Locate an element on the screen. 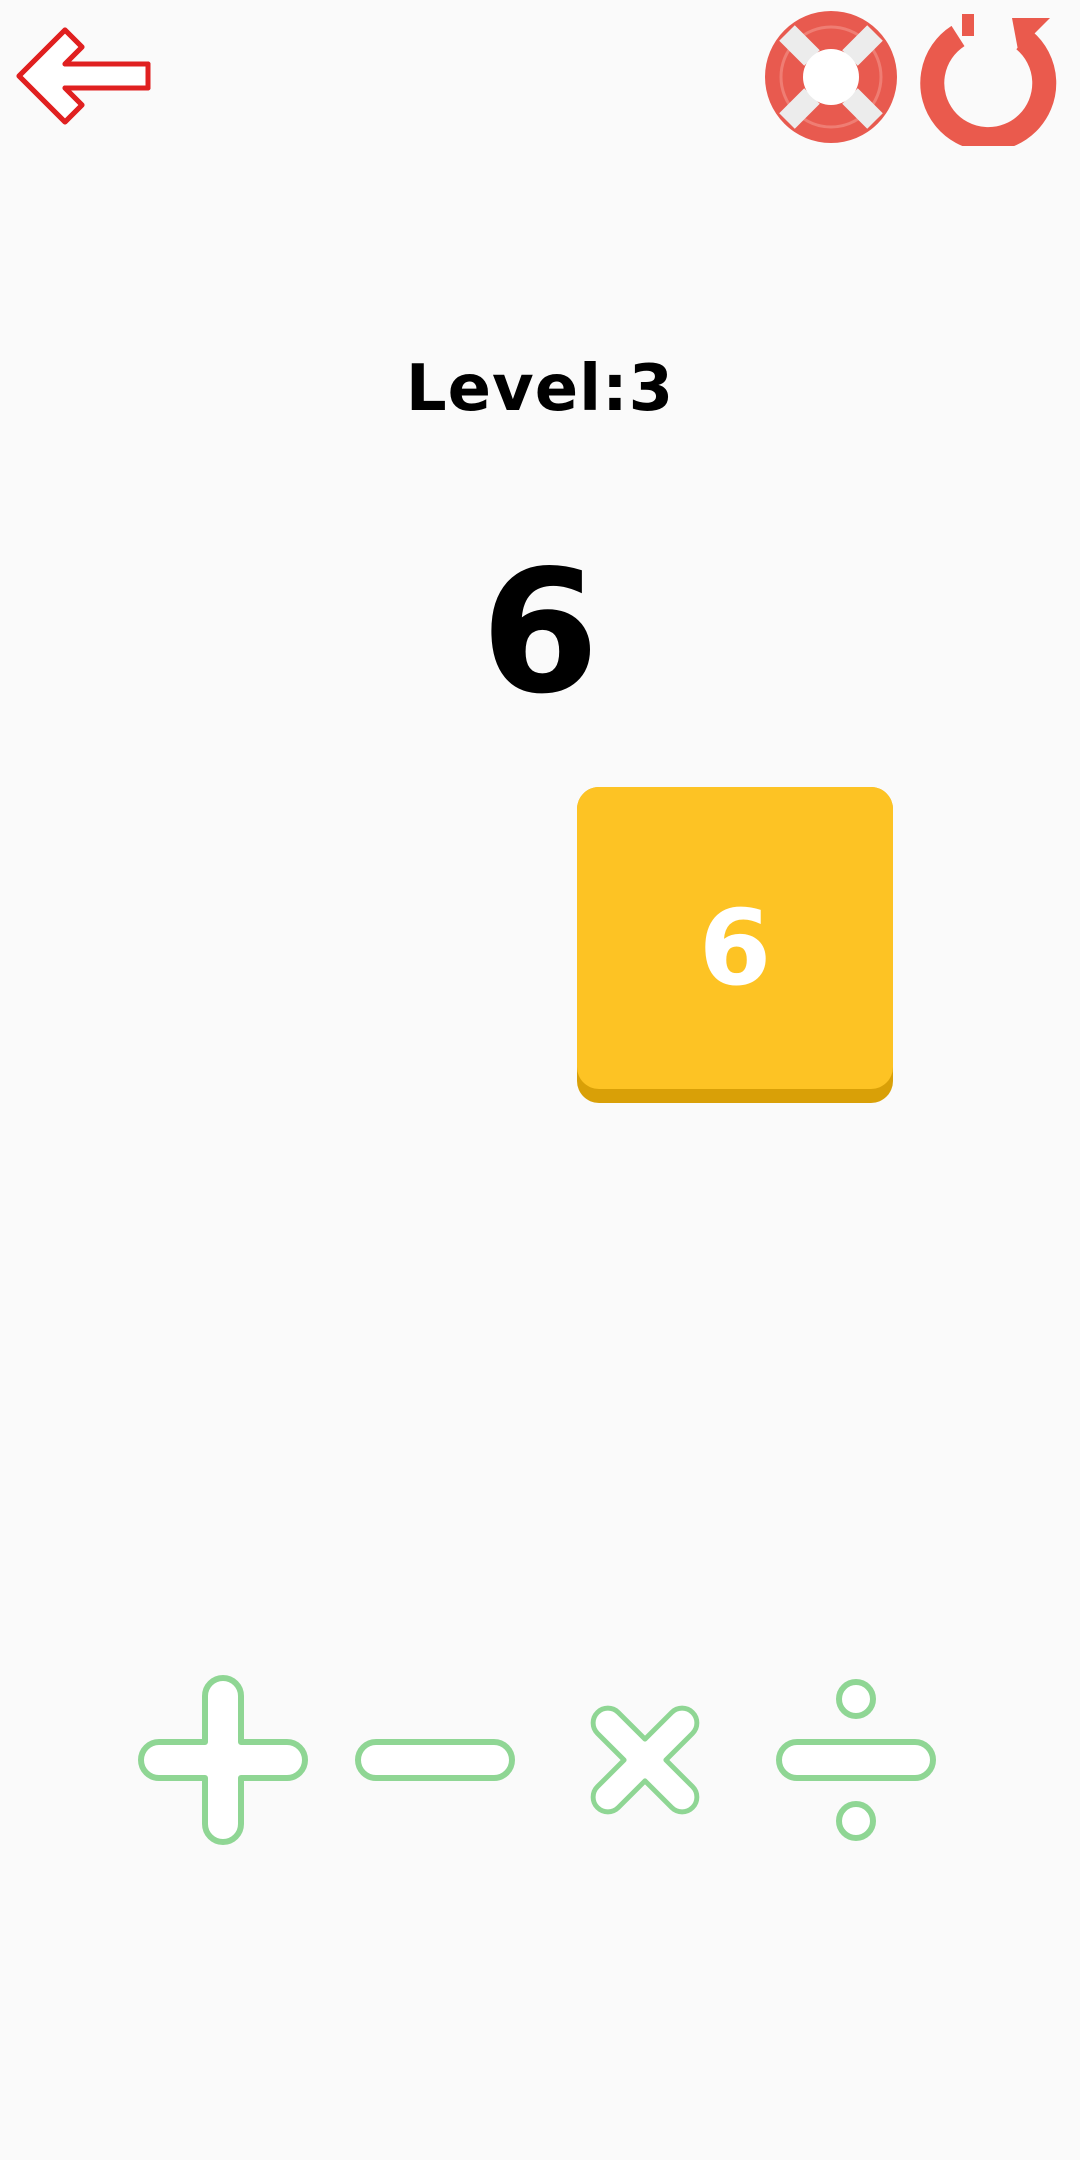 The image size is (1080, 2160). divide-button is located at coordinates (856, 1760).